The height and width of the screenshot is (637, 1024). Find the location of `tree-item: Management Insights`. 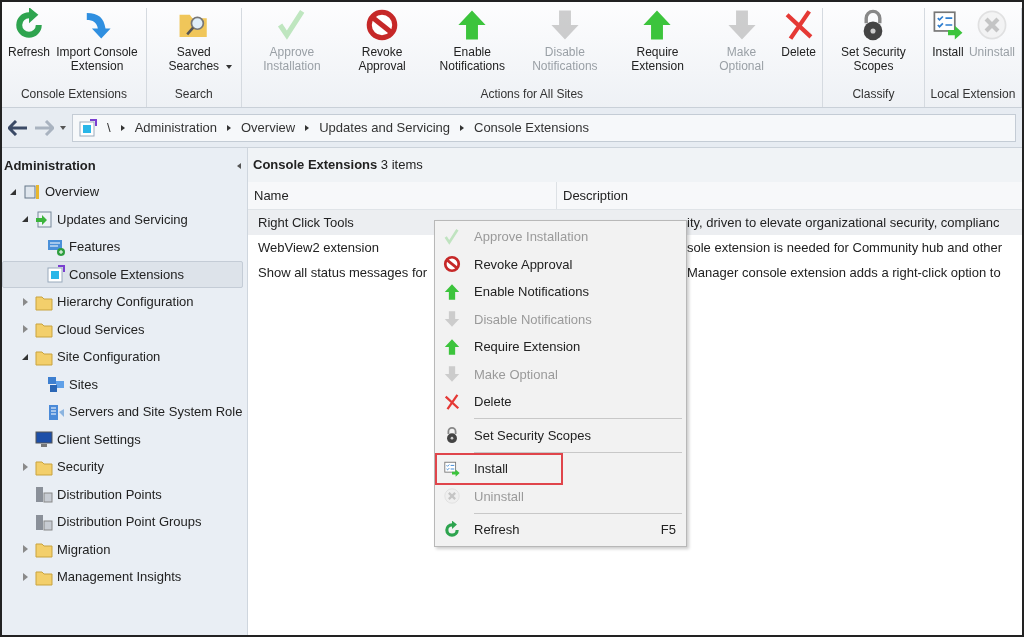

tree-item: Management Insights is located at coordinates (122, 577).